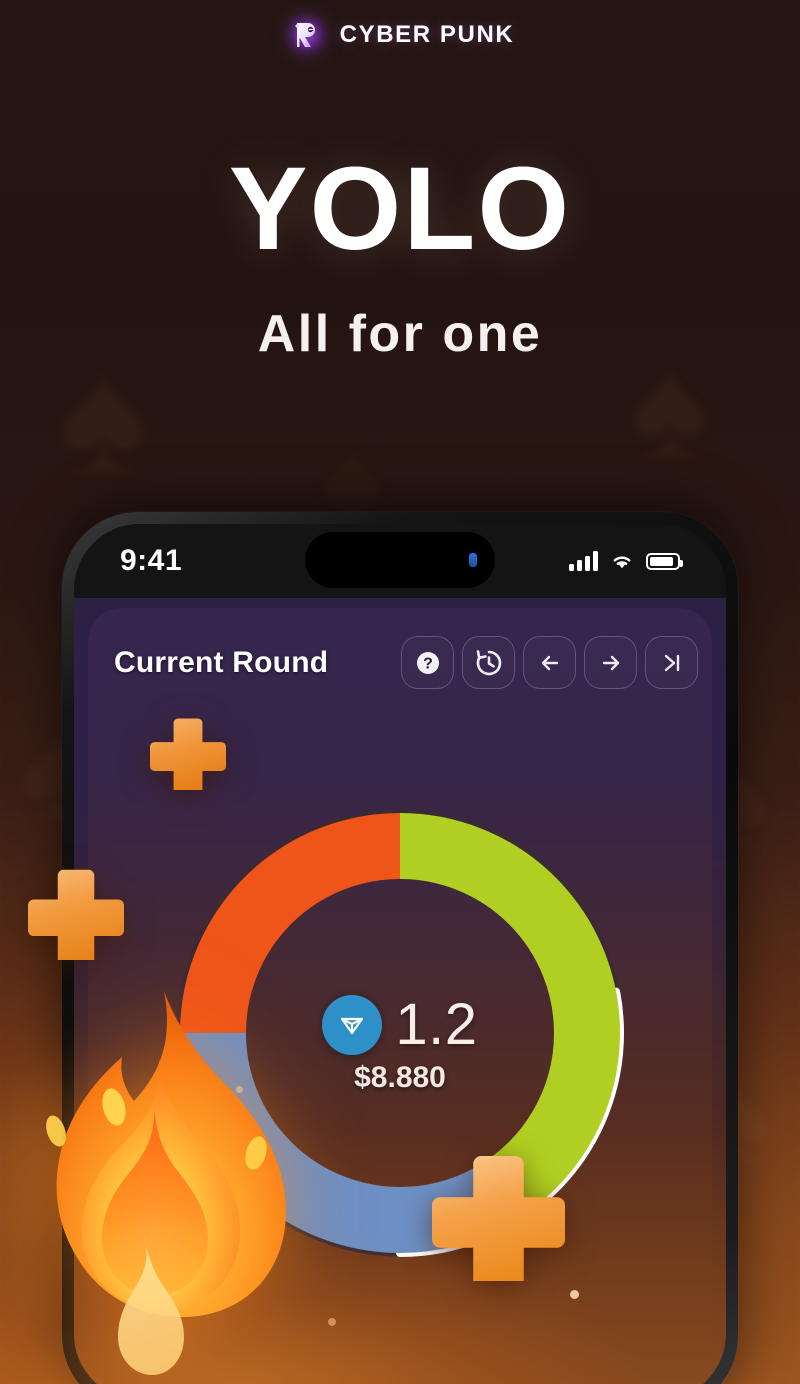 This screenshot has width=800, height=1384. I want to click on app-header: Current Round ?, so click(406, 662).